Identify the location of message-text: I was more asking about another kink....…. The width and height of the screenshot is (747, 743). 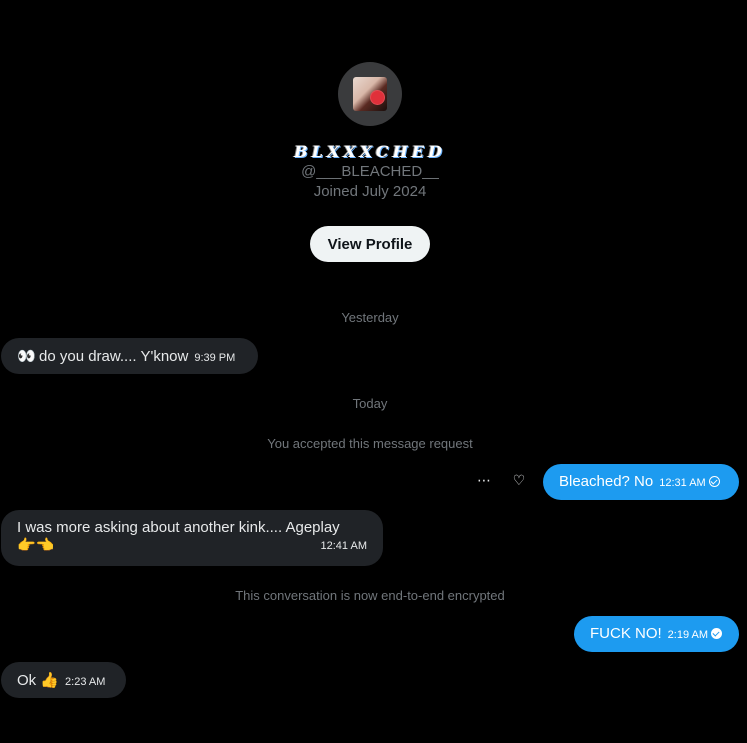
(178, 527).